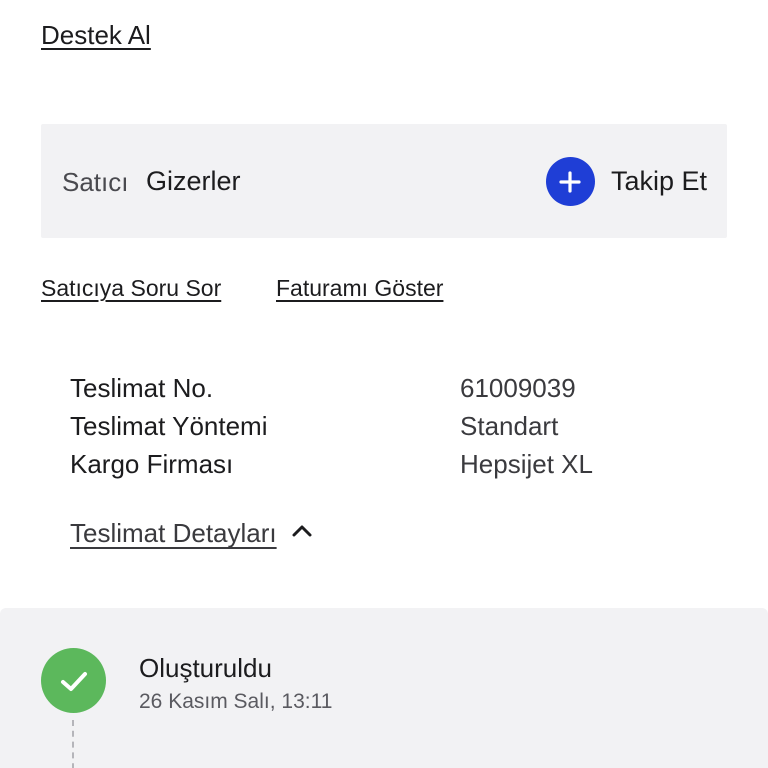  Describe the element at coordinates (570, 181) in the screenshot. I see `plus-icon` at that location.